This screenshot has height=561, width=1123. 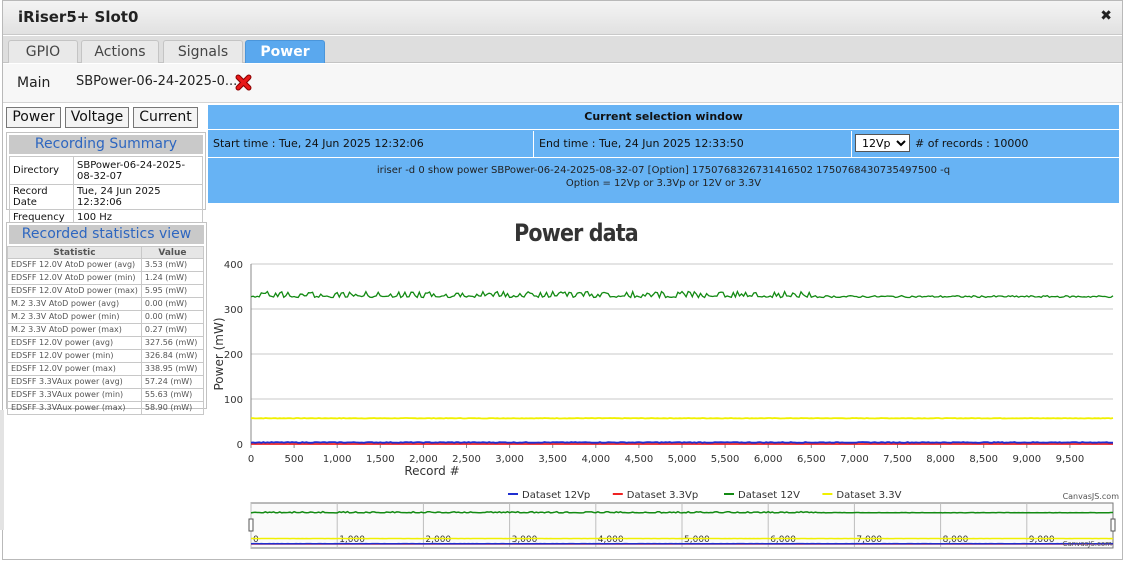 What do you see at coordinates (138, 170) in the screenshot?
I see `summary-value: SBPower-06-24-2025-08-32-07` at bounding box center [138, 170].